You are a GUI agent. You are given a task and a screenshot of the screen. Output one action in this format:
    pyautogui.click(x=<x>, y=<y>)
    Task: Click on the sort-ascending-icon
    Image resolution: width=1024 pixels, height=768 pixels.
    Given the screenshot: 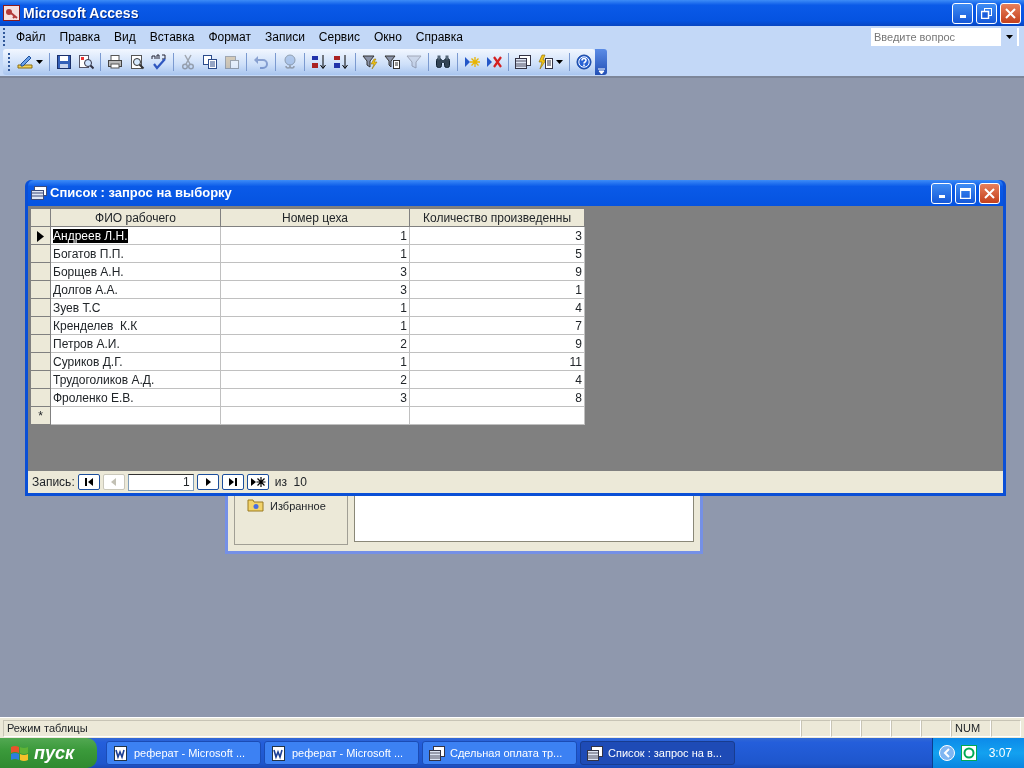 What is the action you would take?
    pyautogui.click(x=319, y=62)
    